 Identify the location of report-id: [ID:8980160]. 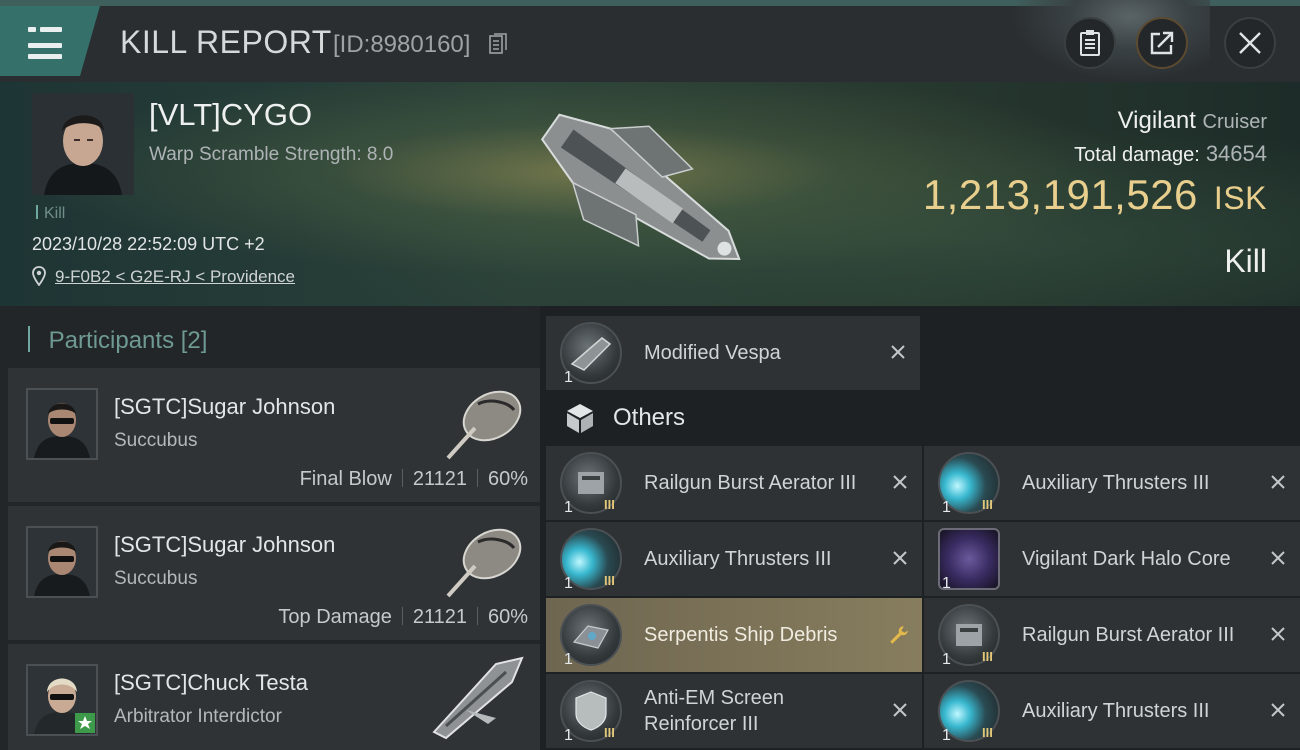
(402, 44).